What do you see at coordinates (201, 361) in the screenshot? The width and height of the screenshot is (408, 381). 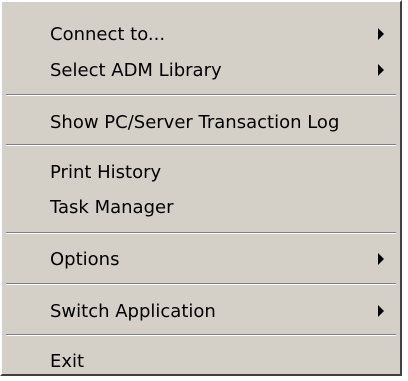 I see `menu-item-exit: Exit` at bounding box center [201, 361].